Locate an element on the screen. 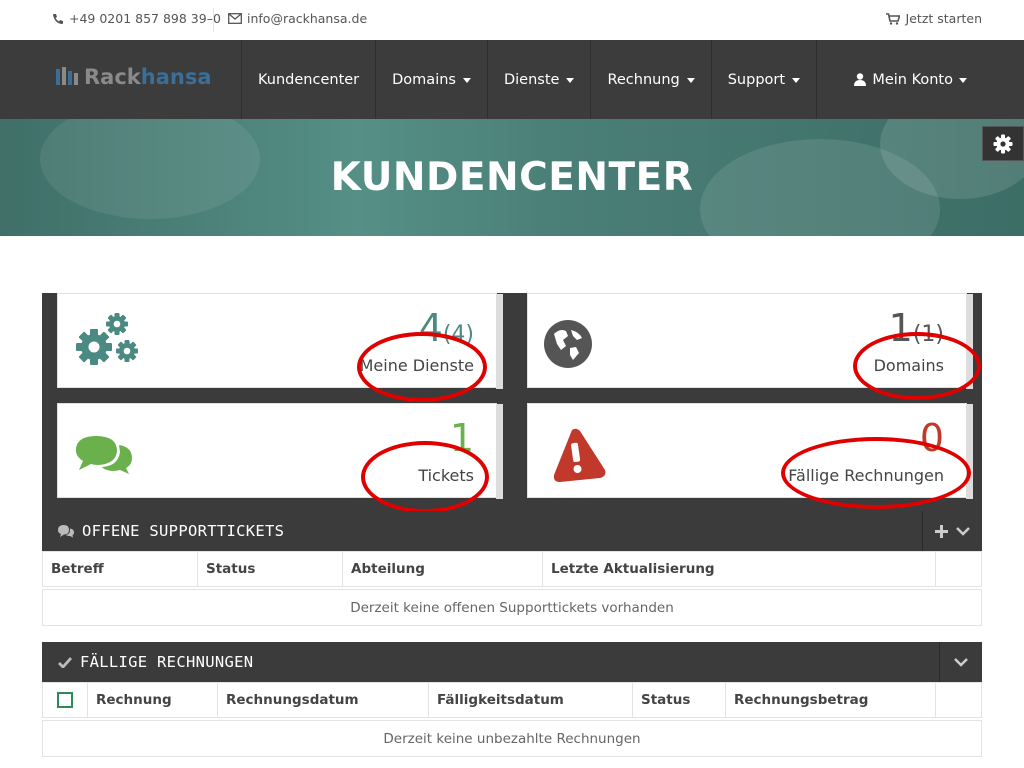  account-label: Mein Konto is located at coordinates (912, 79).